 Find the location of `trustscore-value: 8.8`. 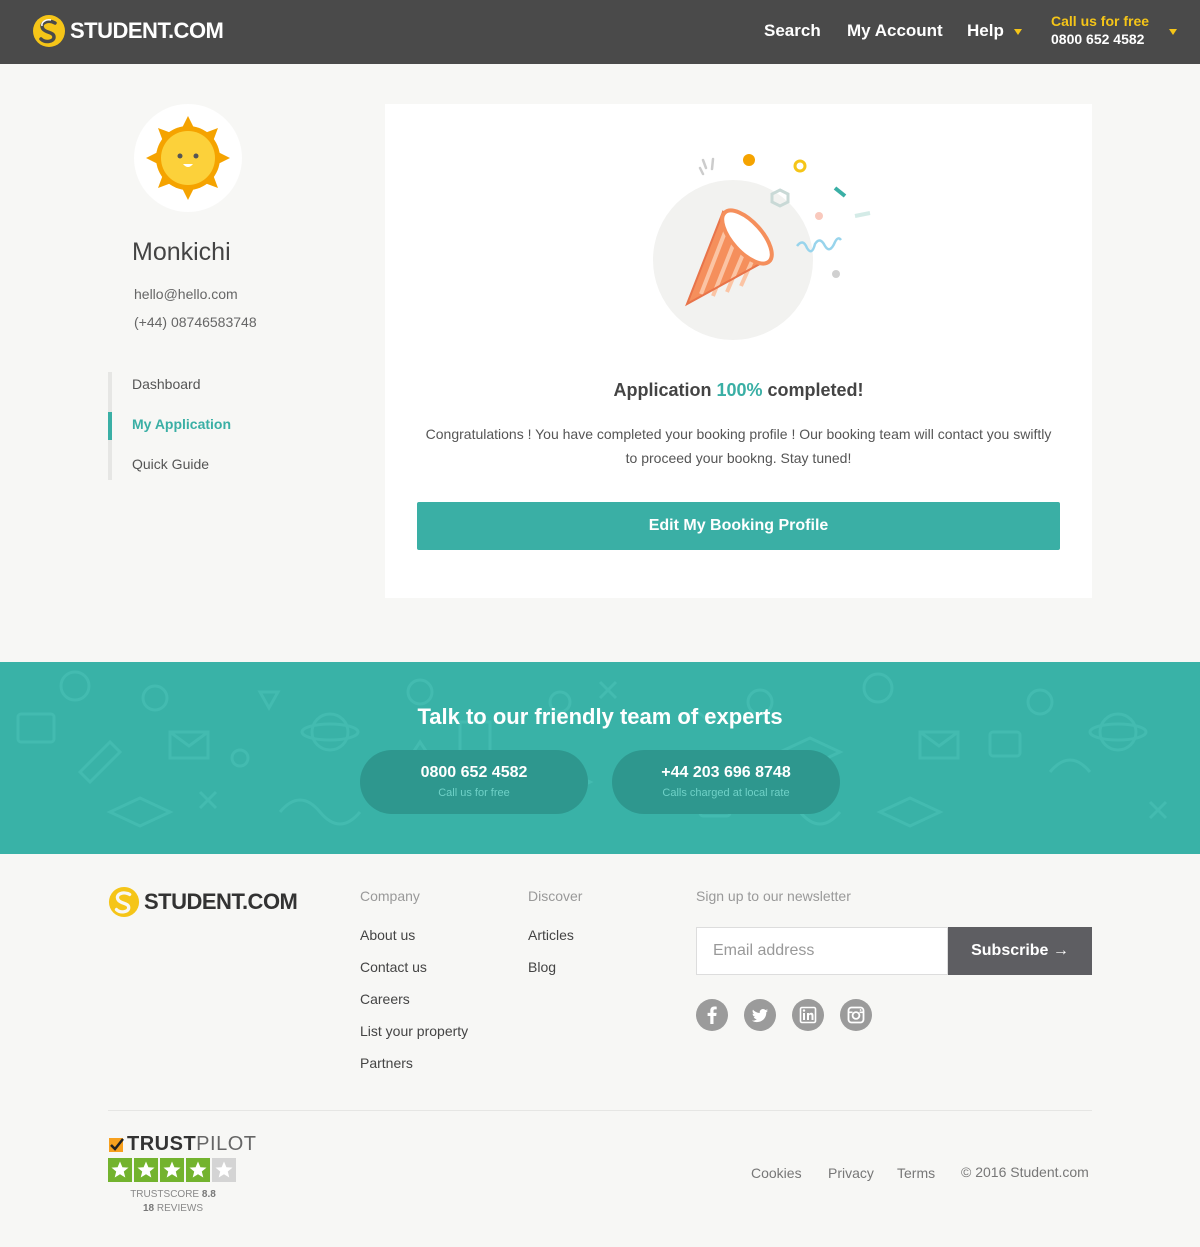

trustscore-value: 8.8 is located at coordinates (208, 1194).